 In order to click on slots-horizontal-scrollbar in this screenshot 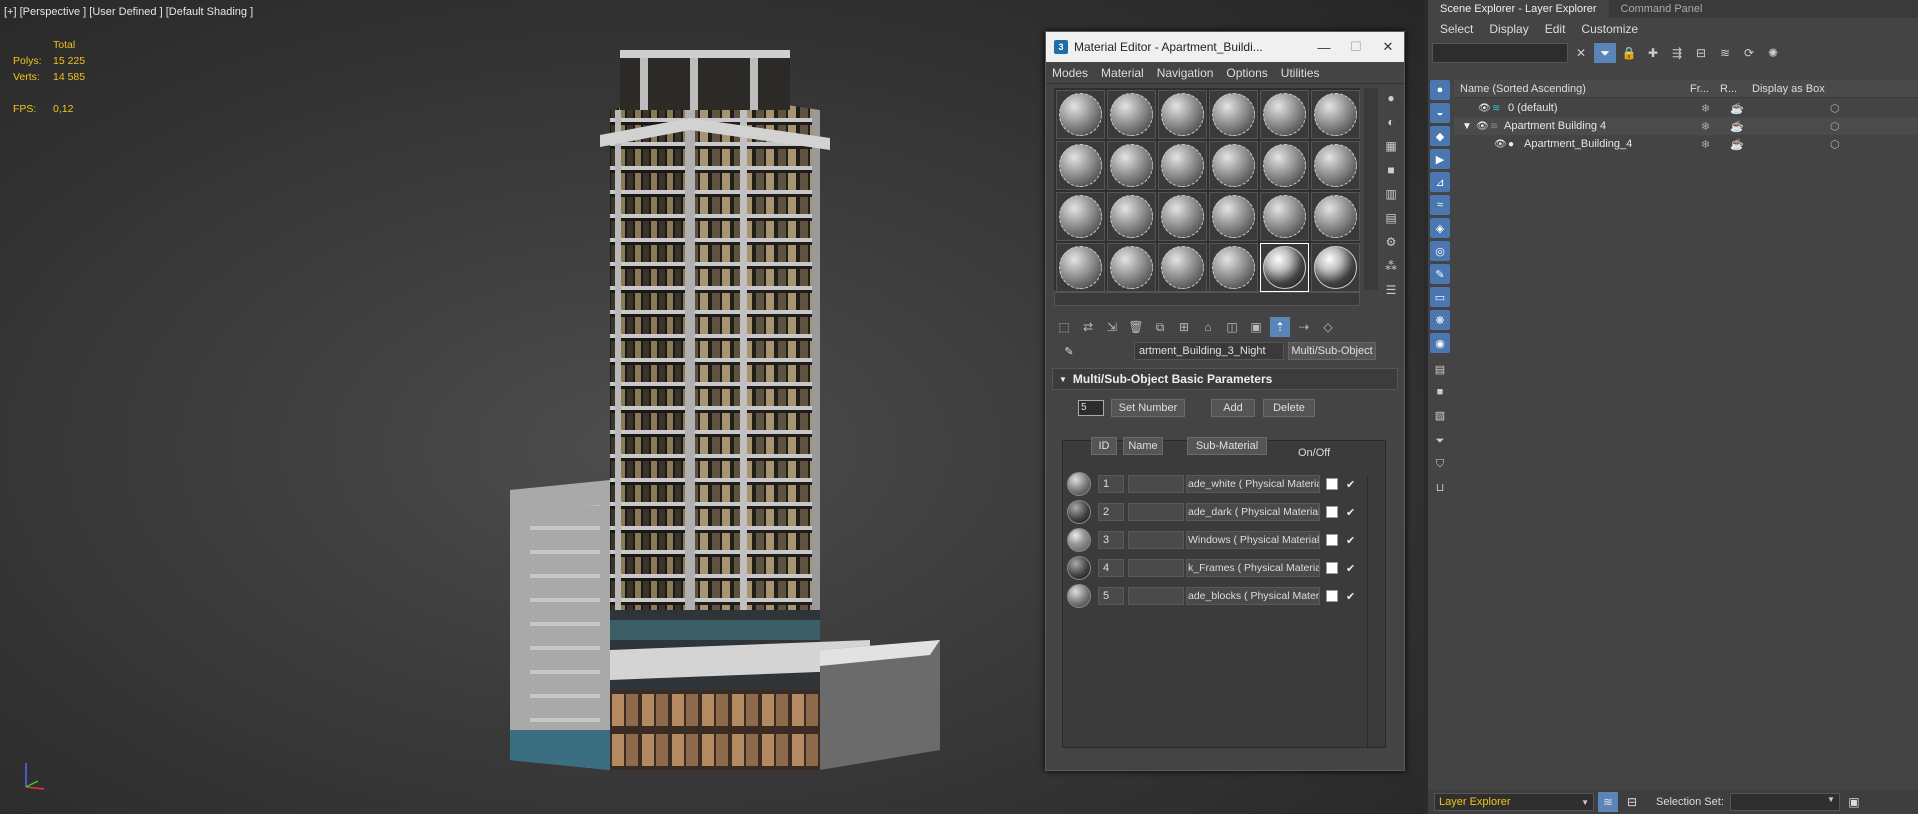, I will do `click(1207, 299)`.